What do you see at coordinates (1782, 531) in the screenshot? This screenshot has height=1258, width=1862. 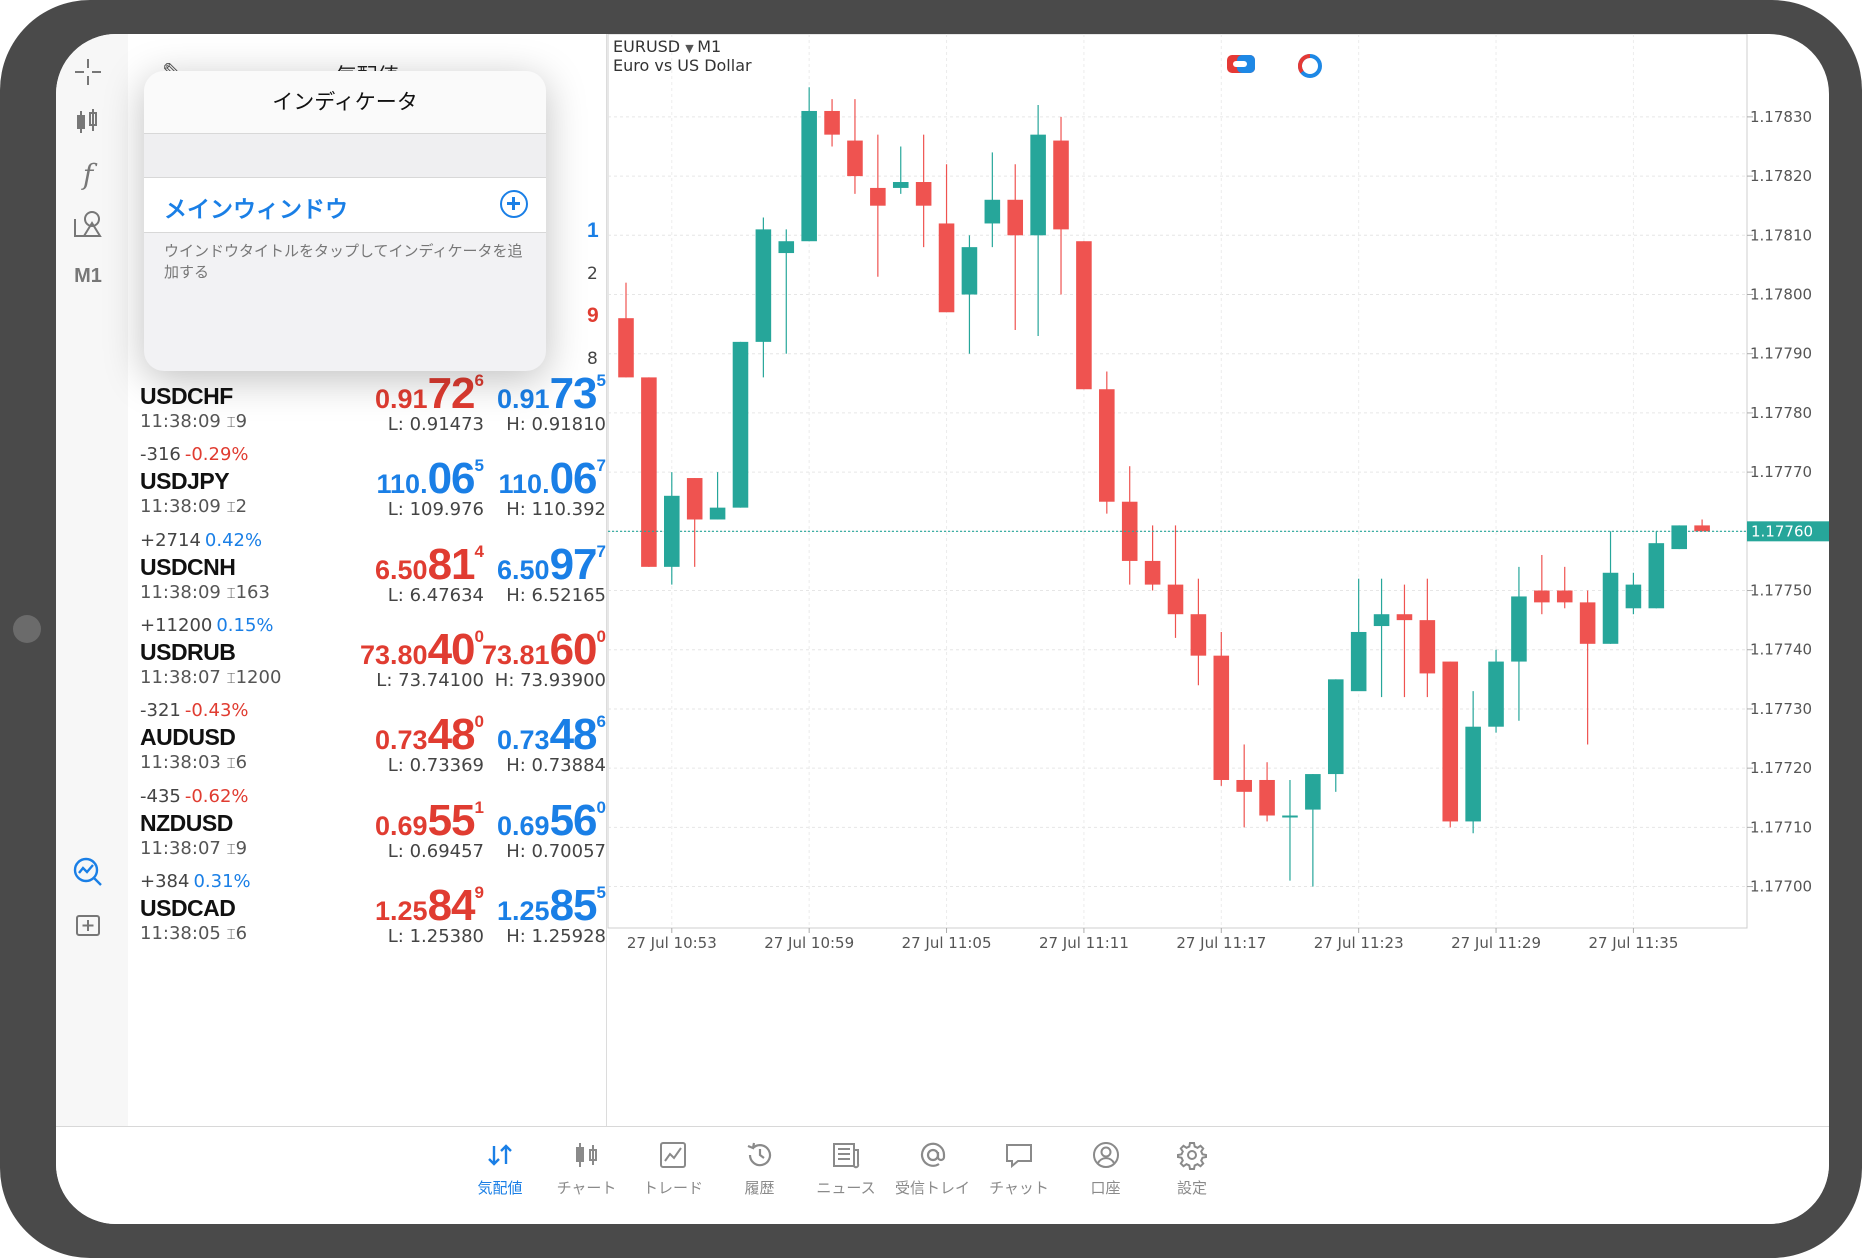 I see `current-price-label: 1.17760` at bounding box center [1782, 531].